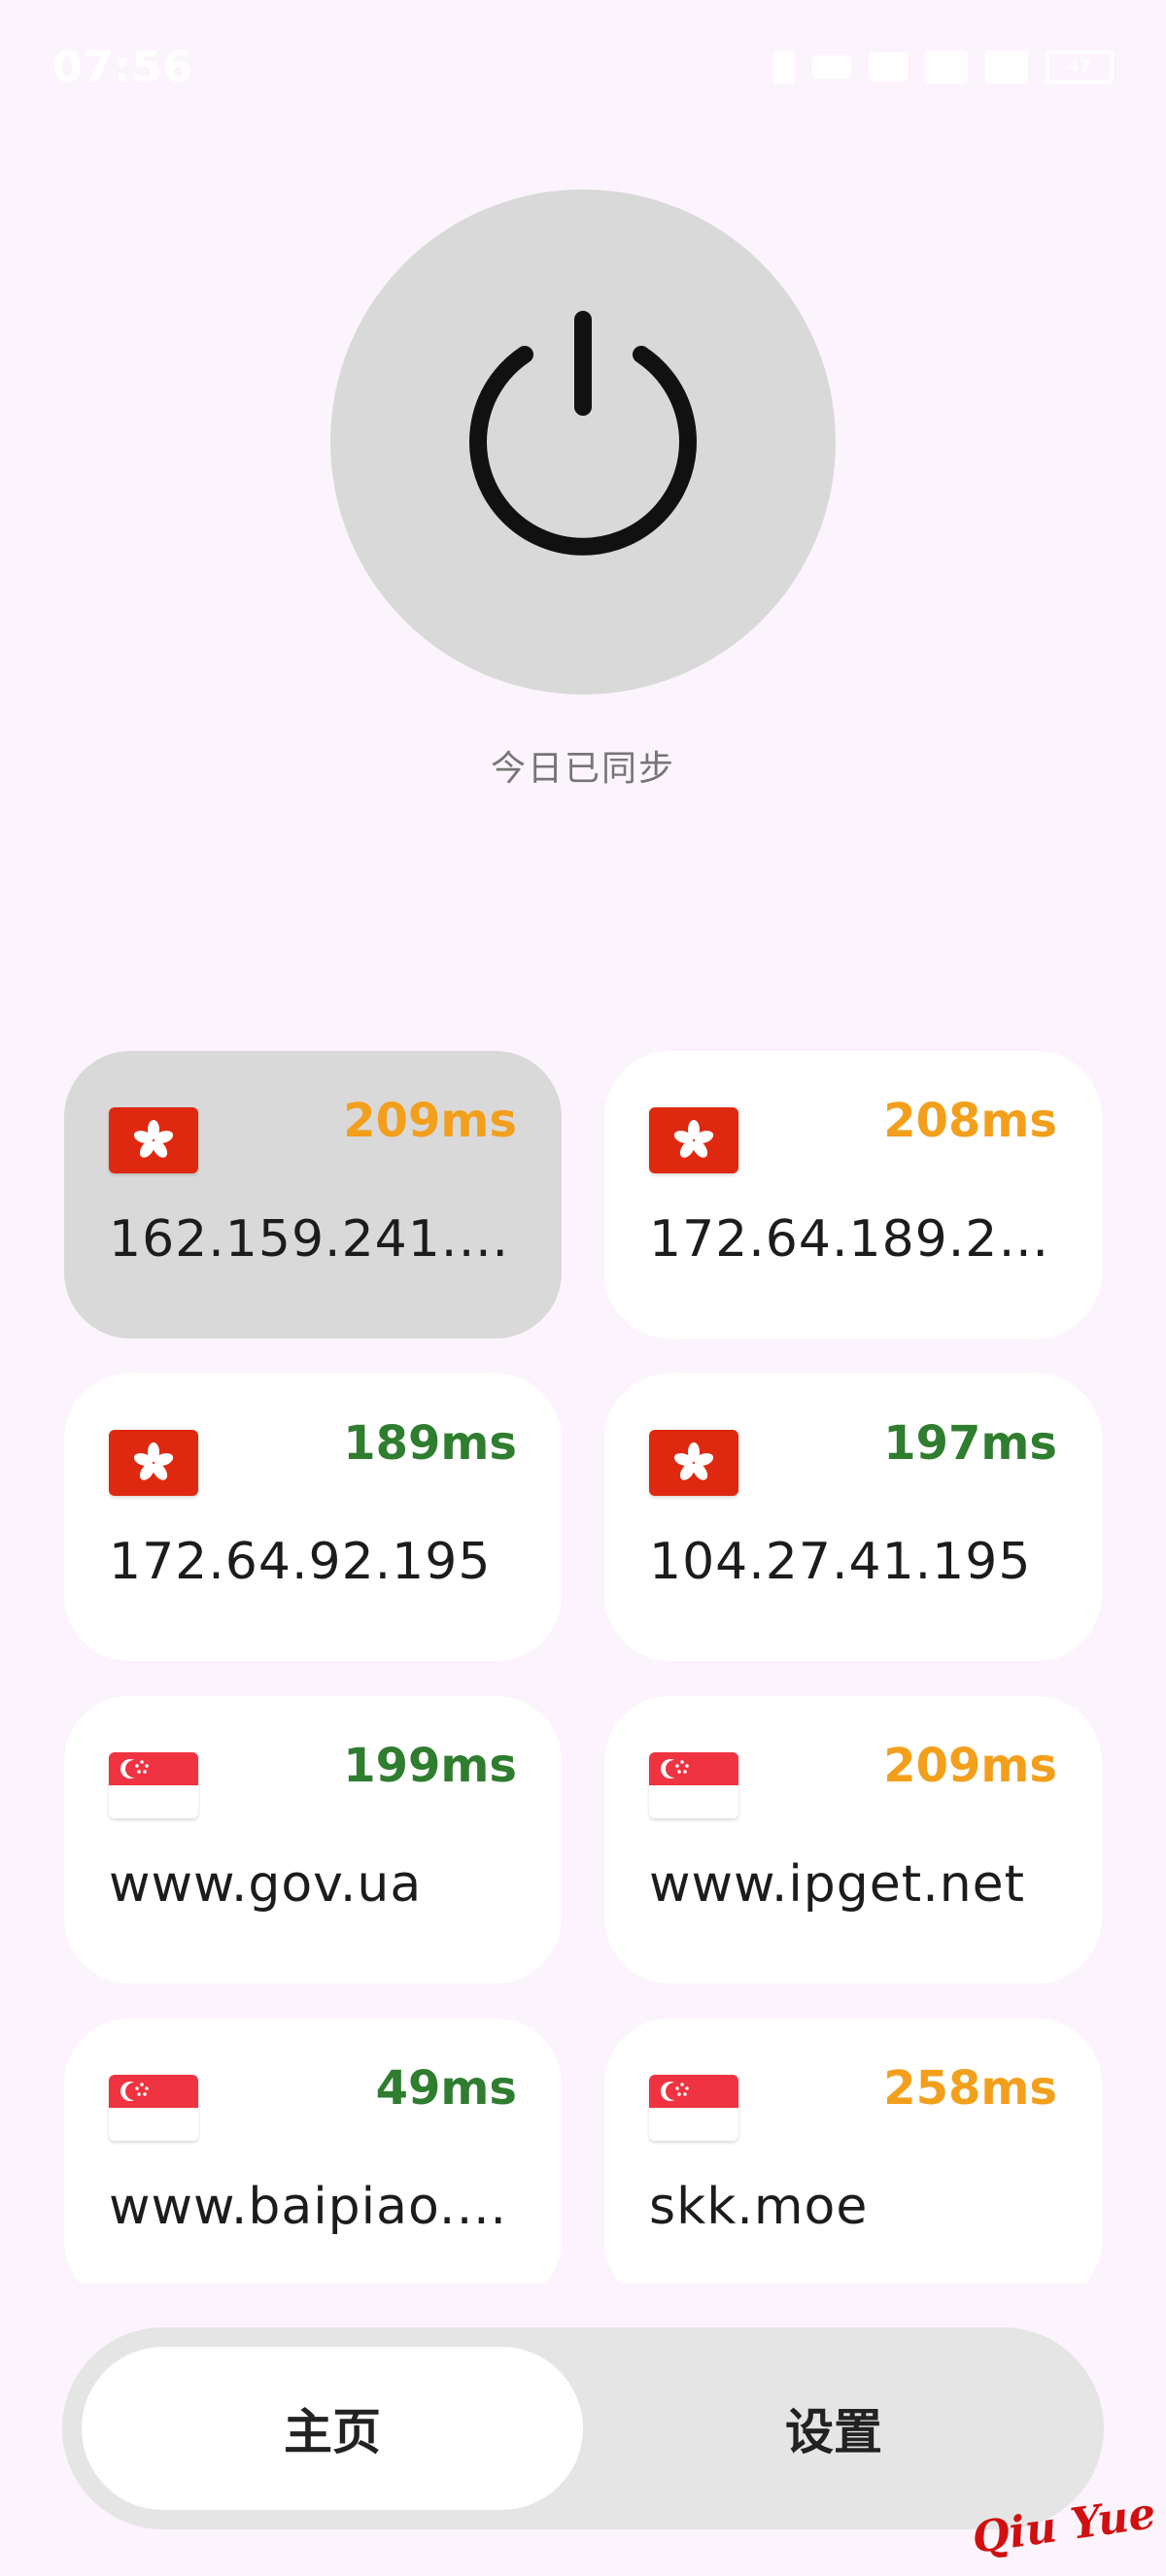  I want to click on server-card: 209ms 162.159.241.220, so click(313, 1195).